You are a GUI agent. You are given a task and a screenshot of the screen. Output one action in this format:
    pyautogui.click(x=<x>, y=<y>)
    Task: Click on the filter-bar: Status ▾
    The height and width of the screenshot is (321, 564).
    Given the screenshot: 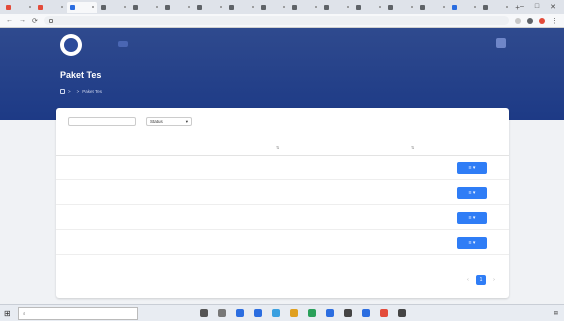 What is the action you would take?
    pyautogui.click(x=128, y=121)
    